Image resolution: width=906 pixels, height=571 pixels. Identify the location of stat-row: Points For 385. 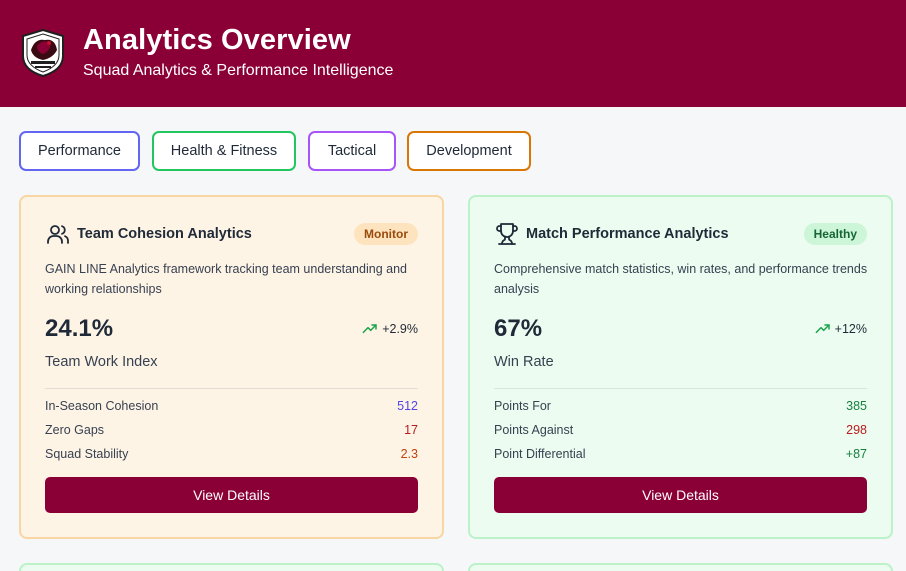
(680, 406).